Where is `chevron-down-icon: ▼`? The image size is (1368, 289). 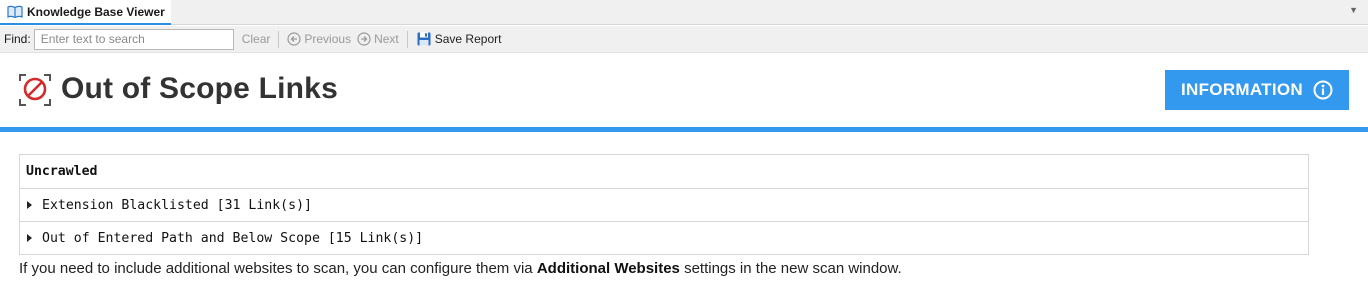 chevron-down-icon: ▼ is located at coordinates (1353, 10).